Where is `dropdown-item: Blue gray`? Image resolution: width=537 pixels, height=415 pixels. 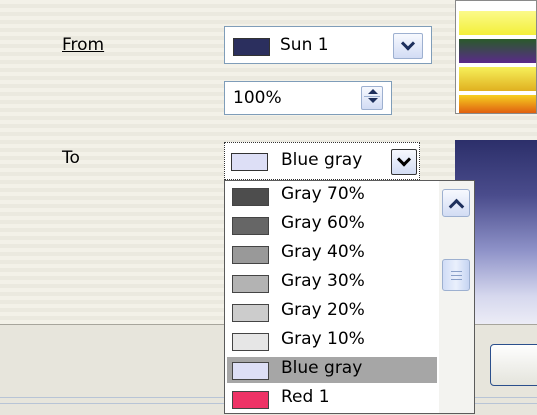 dropdown-item: Blue gray is located at coordinates (332, 370).